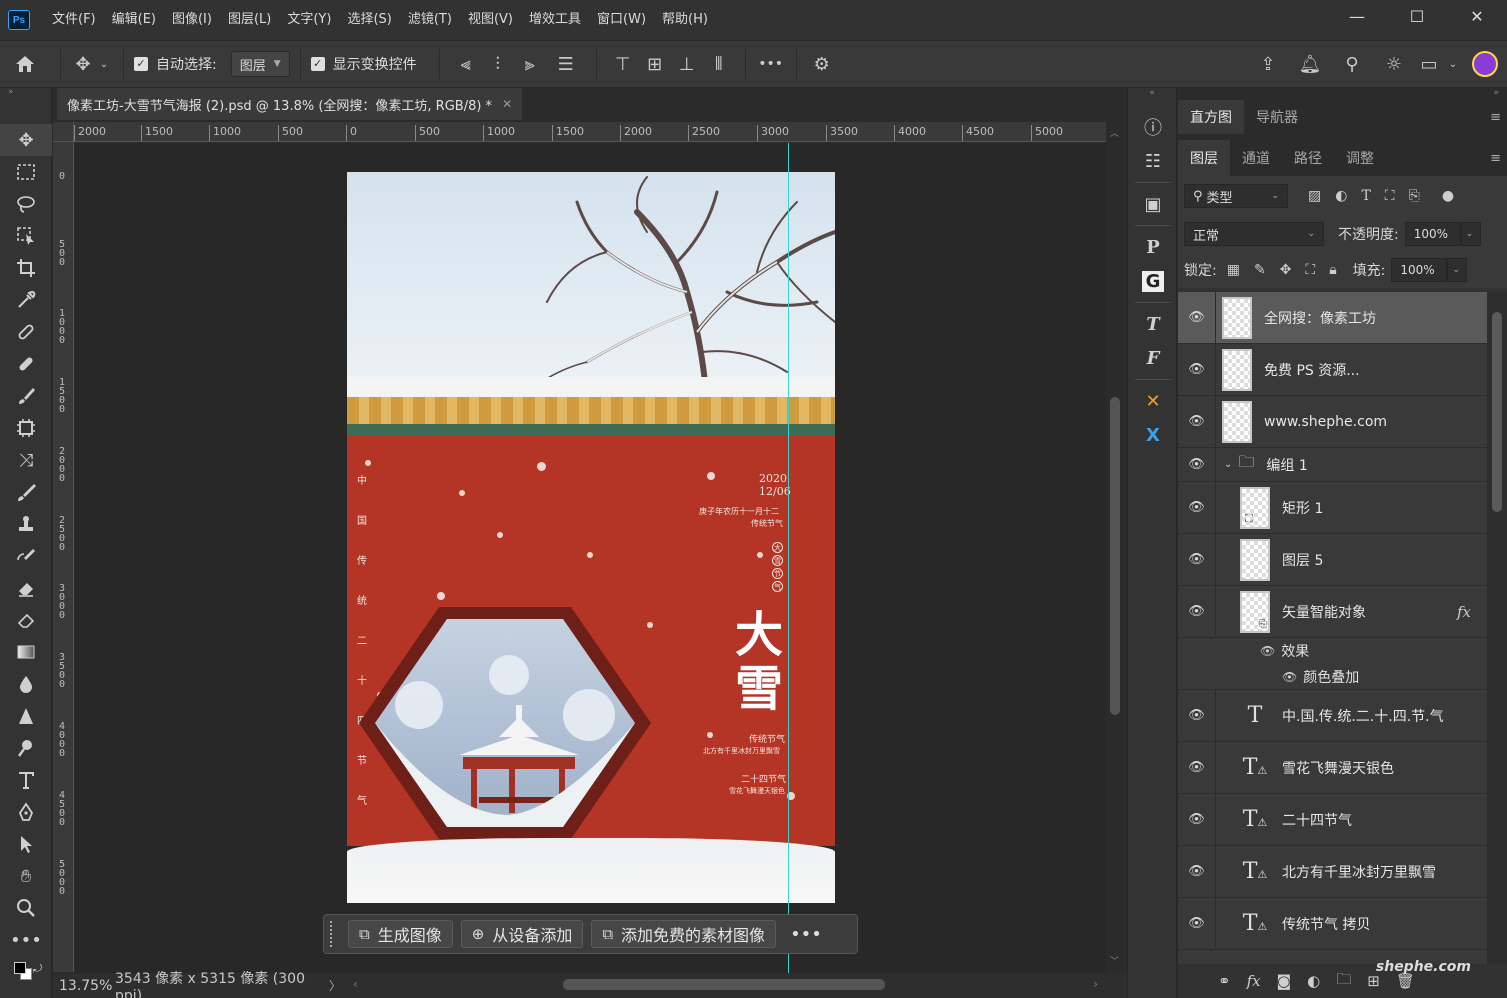 The image size is (1507, 998). I want to click on blur-tool-icon, so click(26, 684).